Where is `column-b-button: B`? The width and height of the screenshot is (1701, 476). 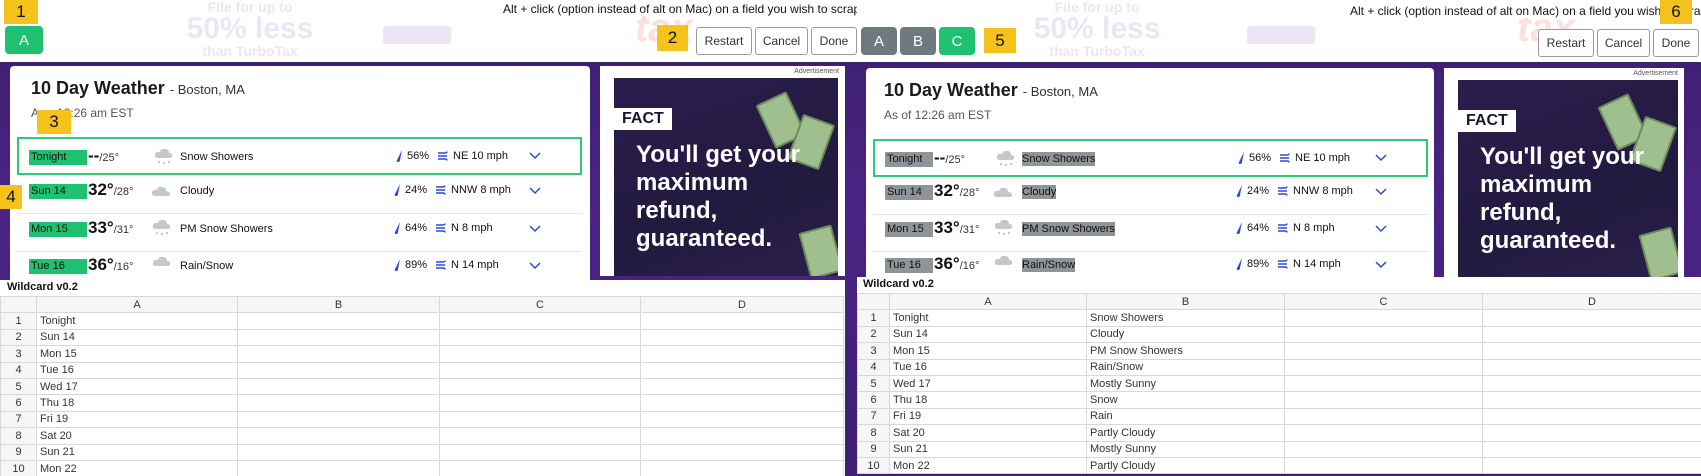
column-b-button: B is located at coordinates (918, 41).